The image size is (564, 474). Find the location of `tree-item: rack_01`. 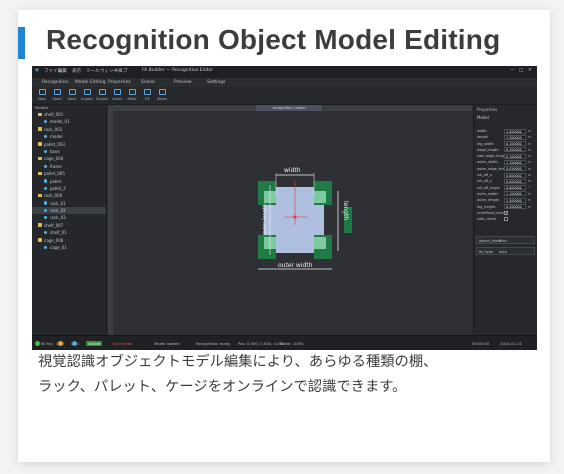

tree-item: rack_01 is located at coordinates (69, 203).